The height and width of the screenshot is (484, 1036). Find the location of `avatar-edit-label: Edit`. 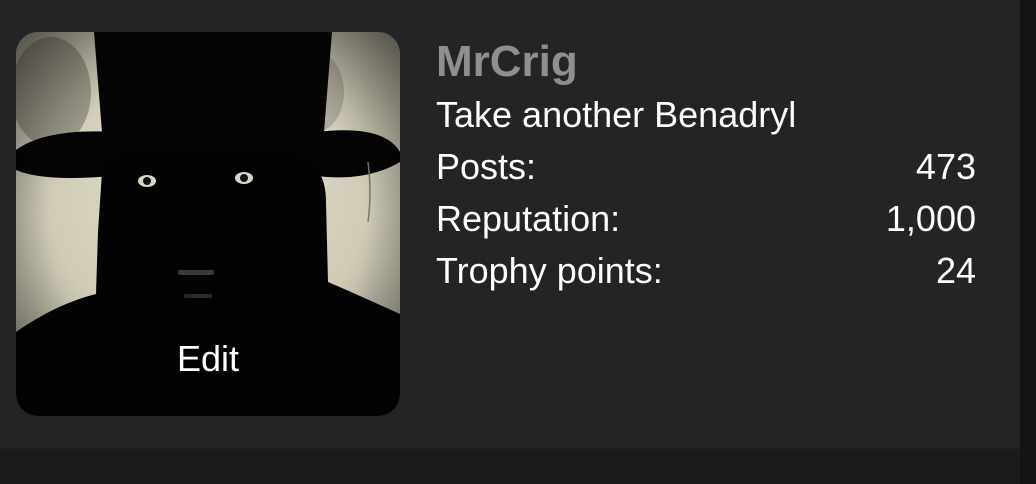

avatar-edit-label: Edit is located at coordinates (208, 359).